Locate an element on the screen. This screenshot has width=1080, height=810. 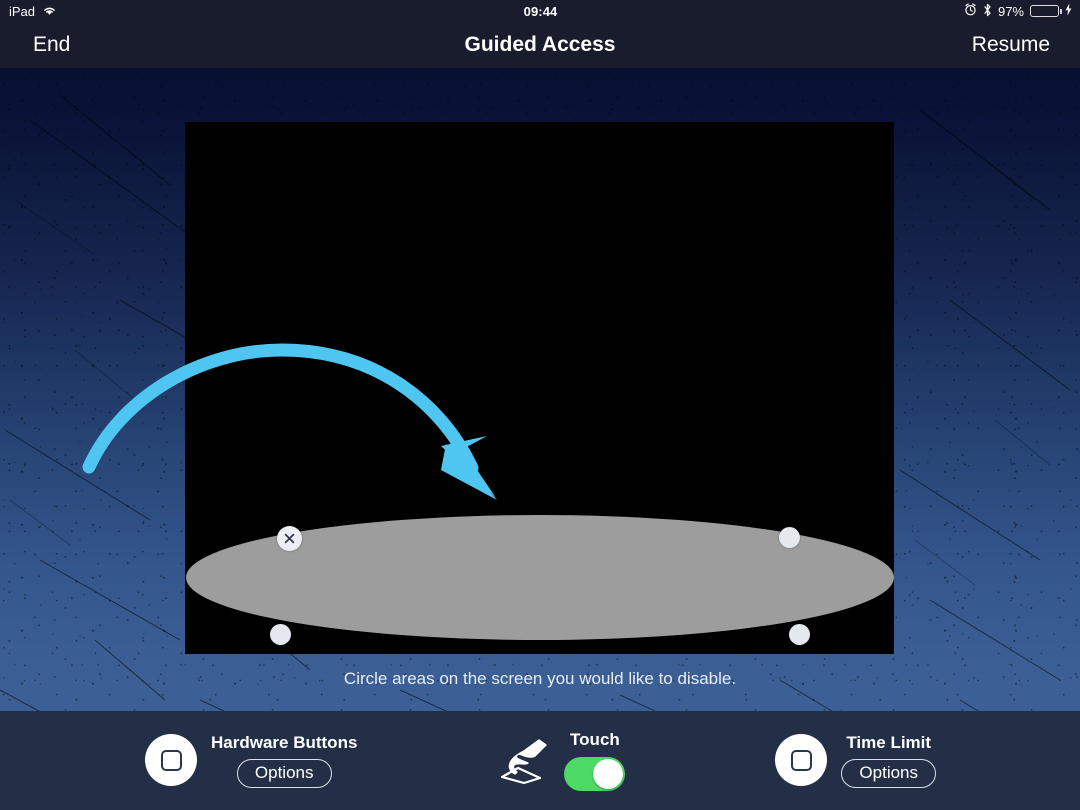
hardware-buttons-label: Hardware Buttons is located at coordinates (284, 743).